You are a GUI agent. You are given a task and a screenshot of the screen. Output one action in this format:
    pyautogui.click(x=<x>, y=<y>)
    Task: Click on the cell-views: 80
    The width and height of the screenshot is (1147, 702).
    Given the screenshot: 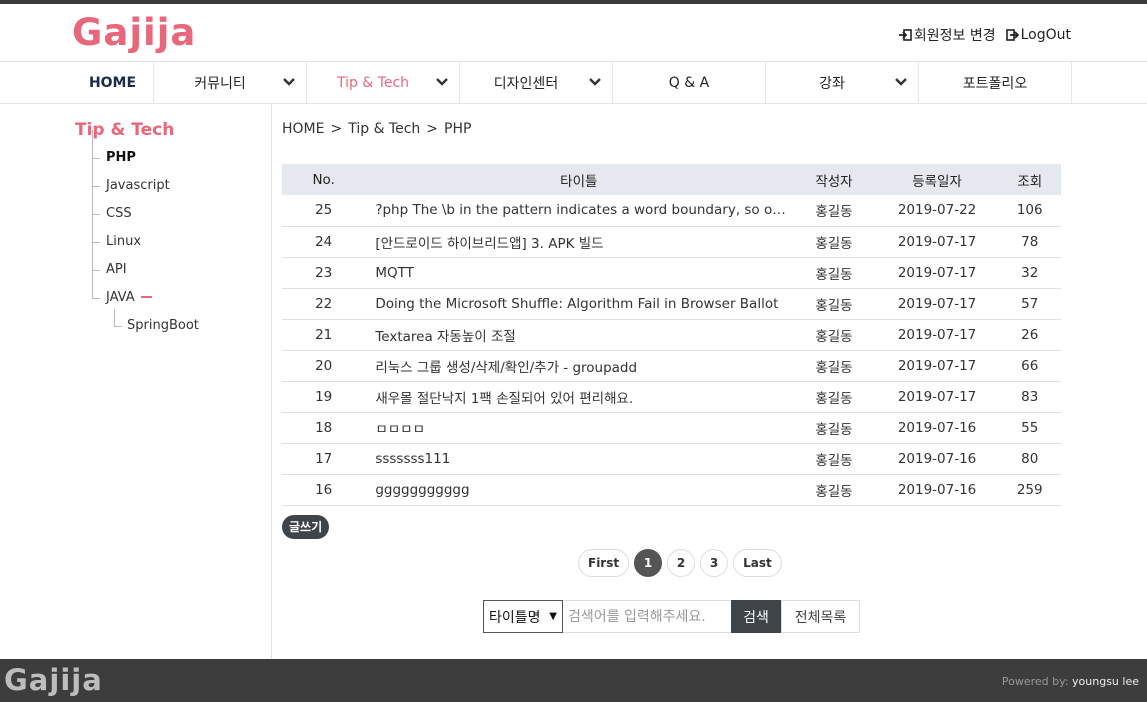 What is the action you would take?
    pyautogui.click(x=1029, y=459)
    